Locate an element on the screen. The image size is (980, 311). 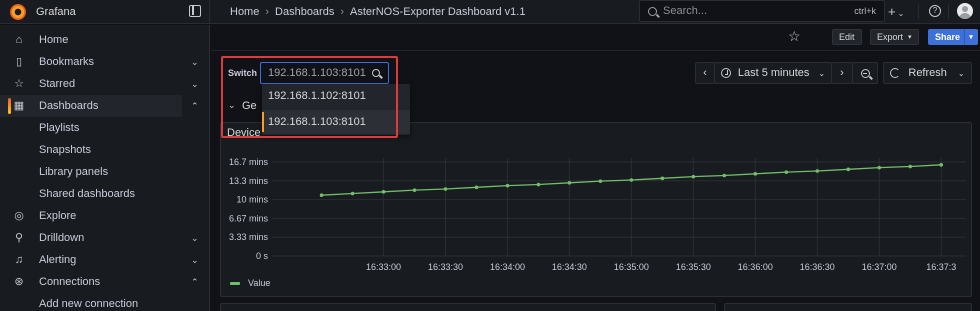
connections-icon: ⊛ is located at coordinates (19, 282).